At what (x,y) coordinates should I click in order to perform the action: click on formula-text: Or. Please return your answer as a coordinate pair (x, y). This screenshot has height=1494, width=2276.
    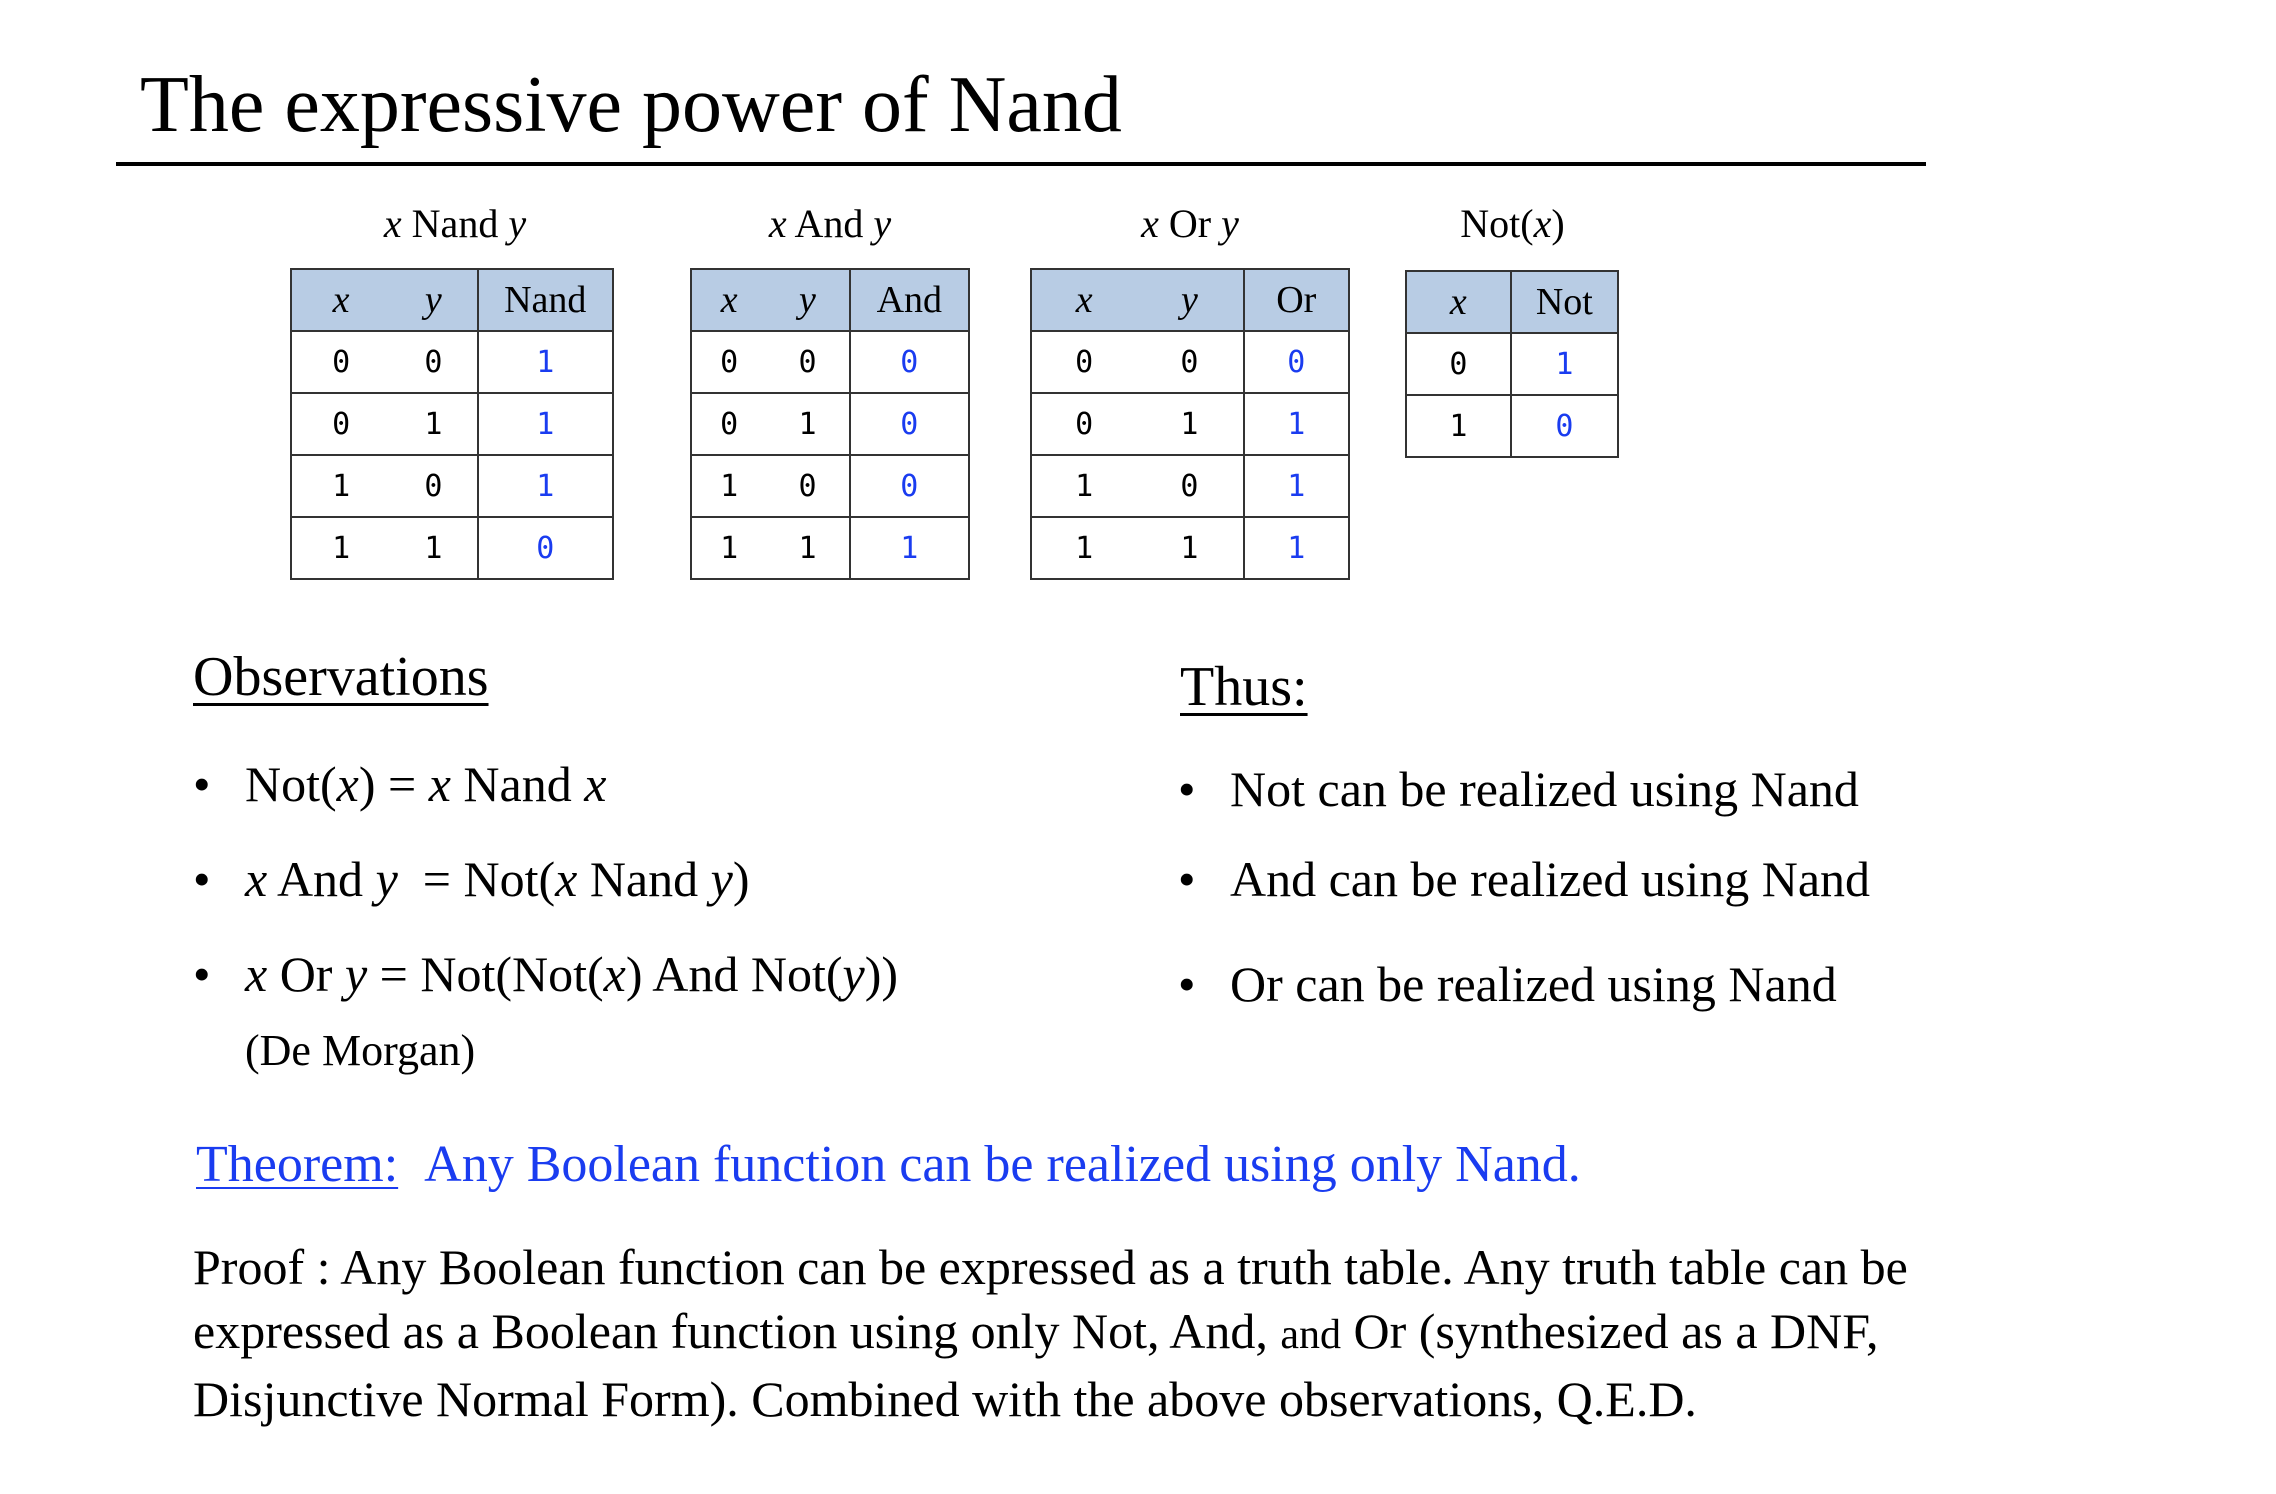
    Looking at the image, I should click on (306, 974).